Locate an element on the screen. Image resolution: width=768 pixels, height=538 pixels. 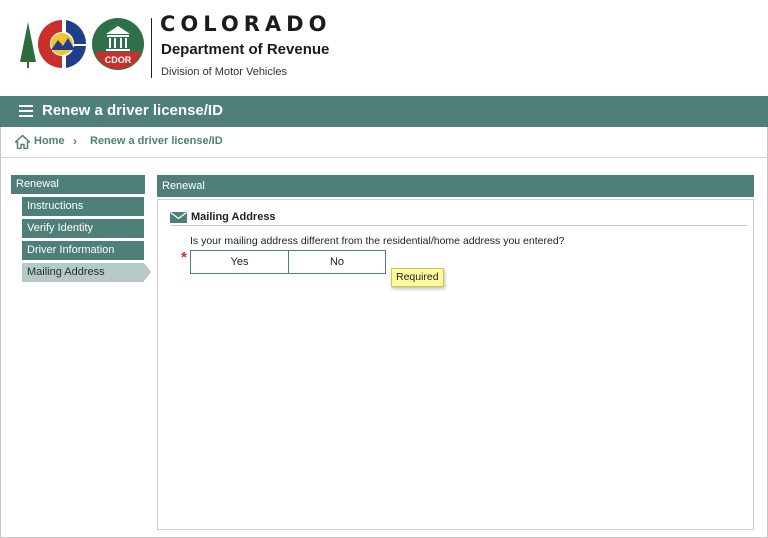
division-name: Division of Motor Vehicles is located at coordinates (224, 72).